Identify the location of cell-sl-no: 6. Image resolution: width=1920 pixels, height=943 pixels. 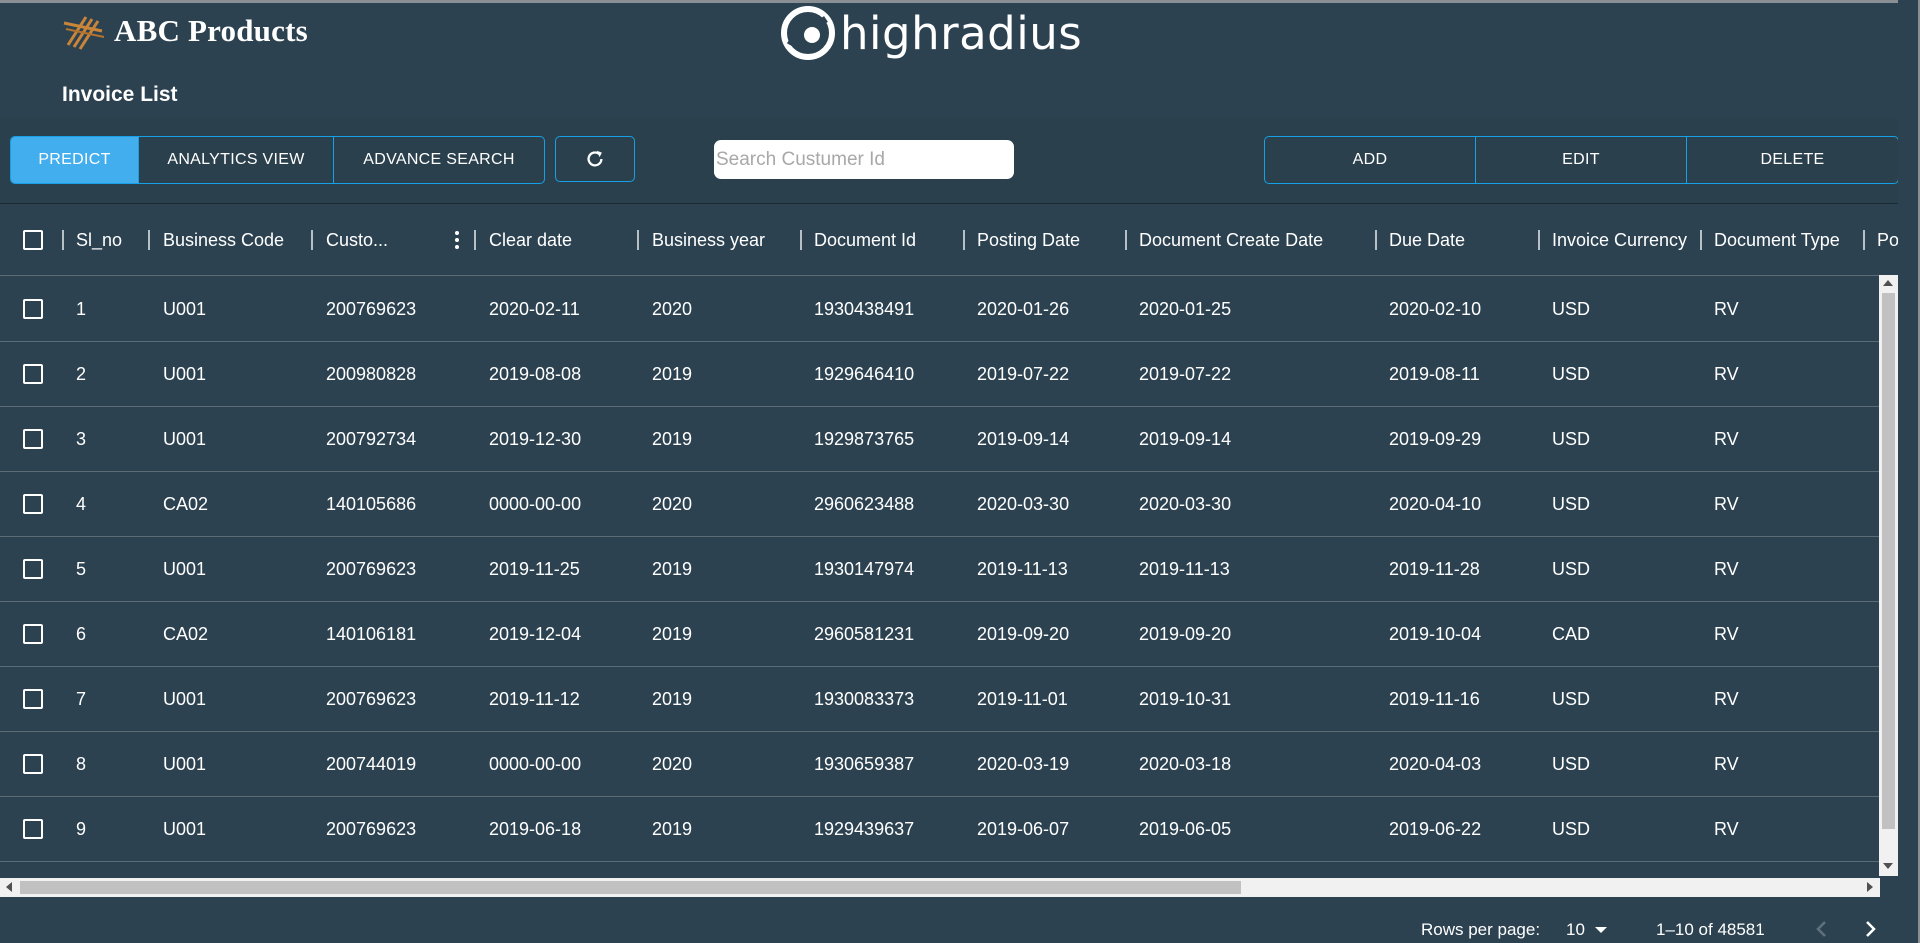
(81, 633).